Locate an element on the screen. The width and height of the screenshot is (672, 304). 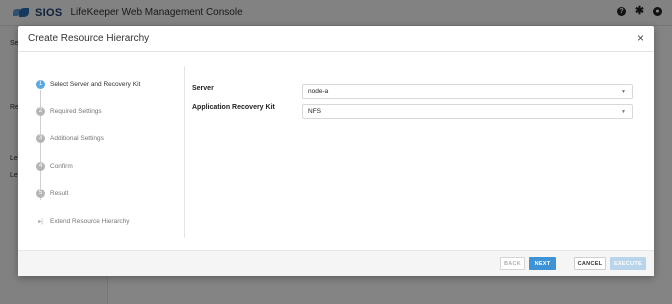
branch-icon: ▸| is located at coordinates (40, 221).